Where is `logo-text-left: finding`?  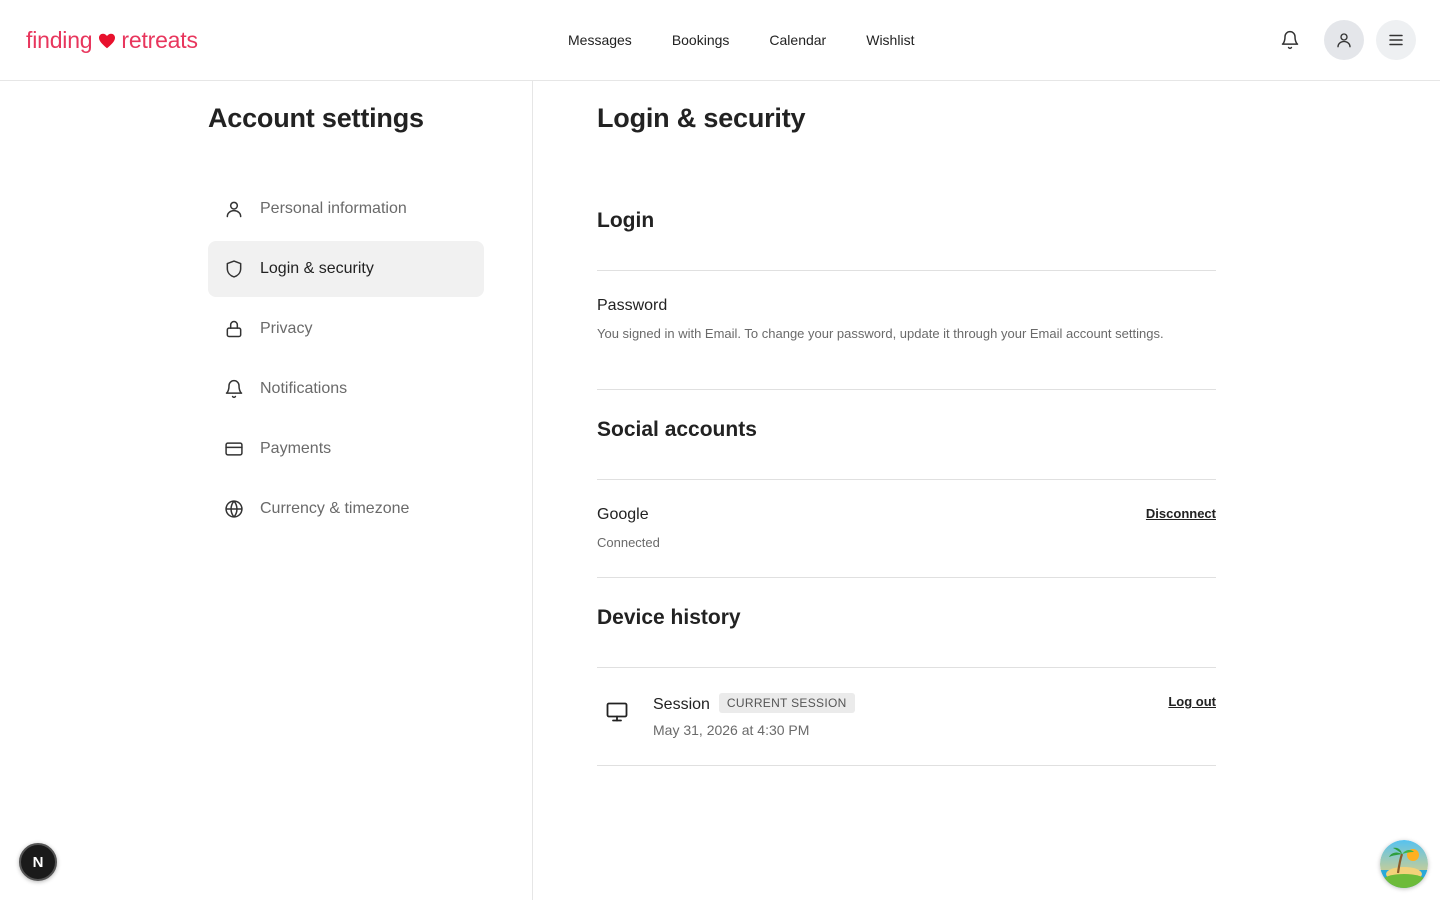
logo-text-left: finding is located at coordinates (59, 39).